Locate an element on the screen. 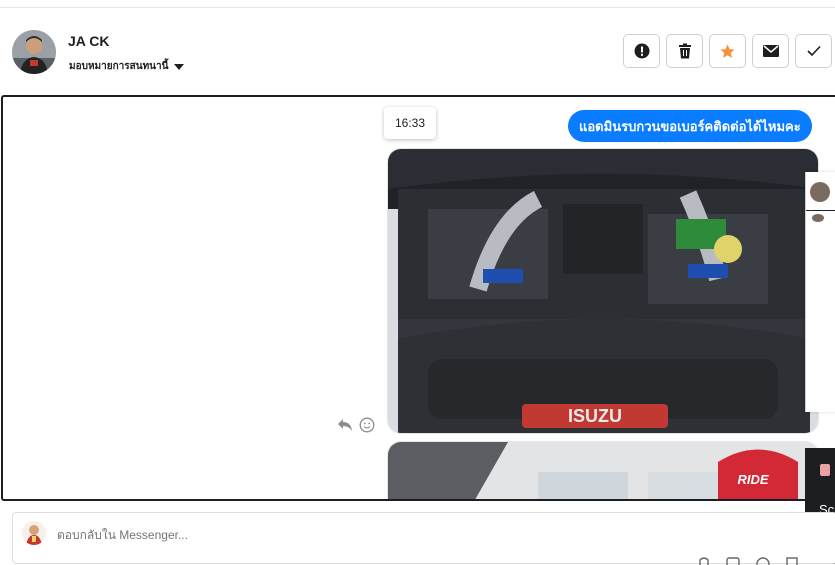 The height and width of the screenshot is (565, 835). emoji-icon is located at coordinates (367, 425).